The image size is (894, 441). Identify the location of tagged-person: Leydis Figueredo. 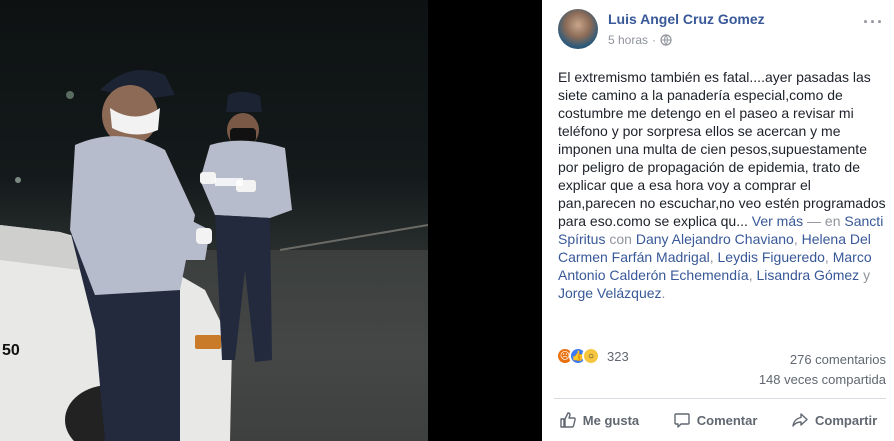
(771, 257).